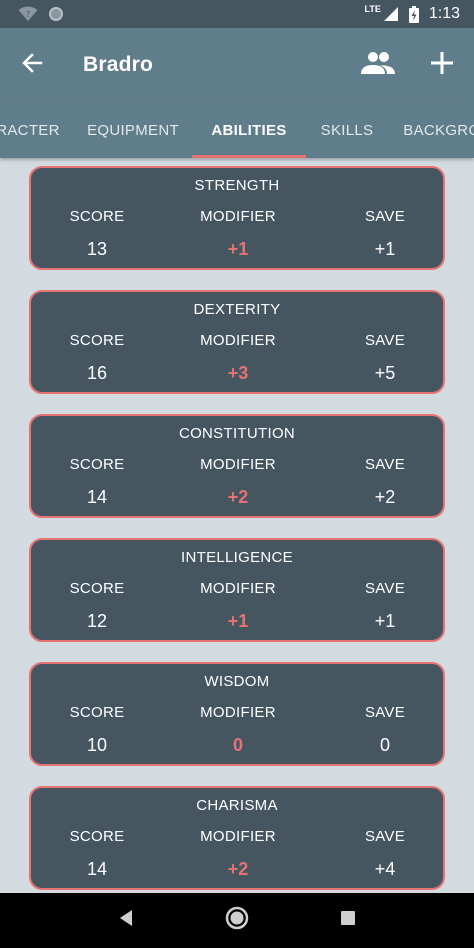 The image size is (474, 948). I want to click on ability-card-wisdom: WISDOM SCORE MODIFIER SAVE 10 0 0, so click(237, 714).